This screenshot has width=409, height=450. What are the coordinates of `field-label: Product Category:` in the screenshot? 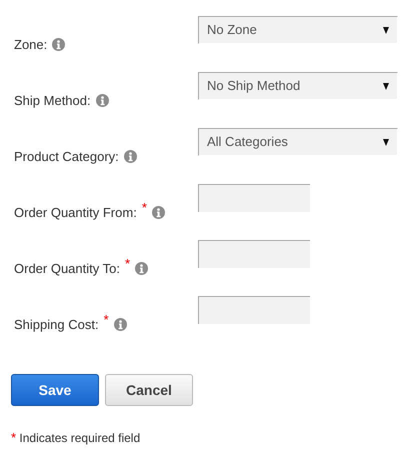 It's located at (66, 157).